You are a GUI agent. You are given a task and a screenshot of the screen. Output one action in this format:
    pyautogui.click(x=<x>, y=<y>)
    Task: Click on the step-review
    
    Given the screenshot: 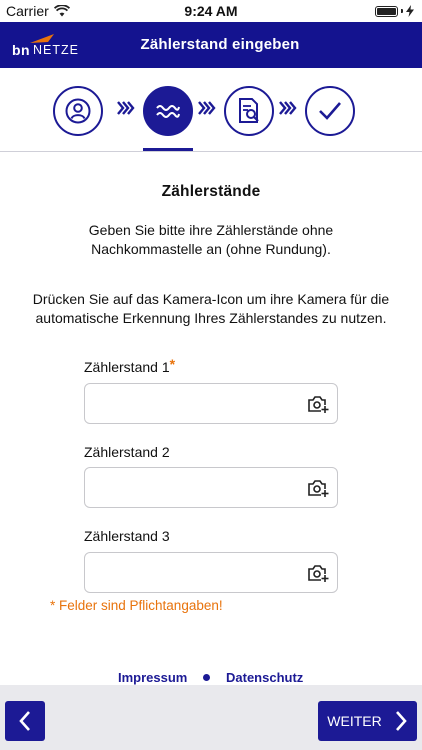 What is the action you would take?
    pyautogui.click(x=249, y=111)
    